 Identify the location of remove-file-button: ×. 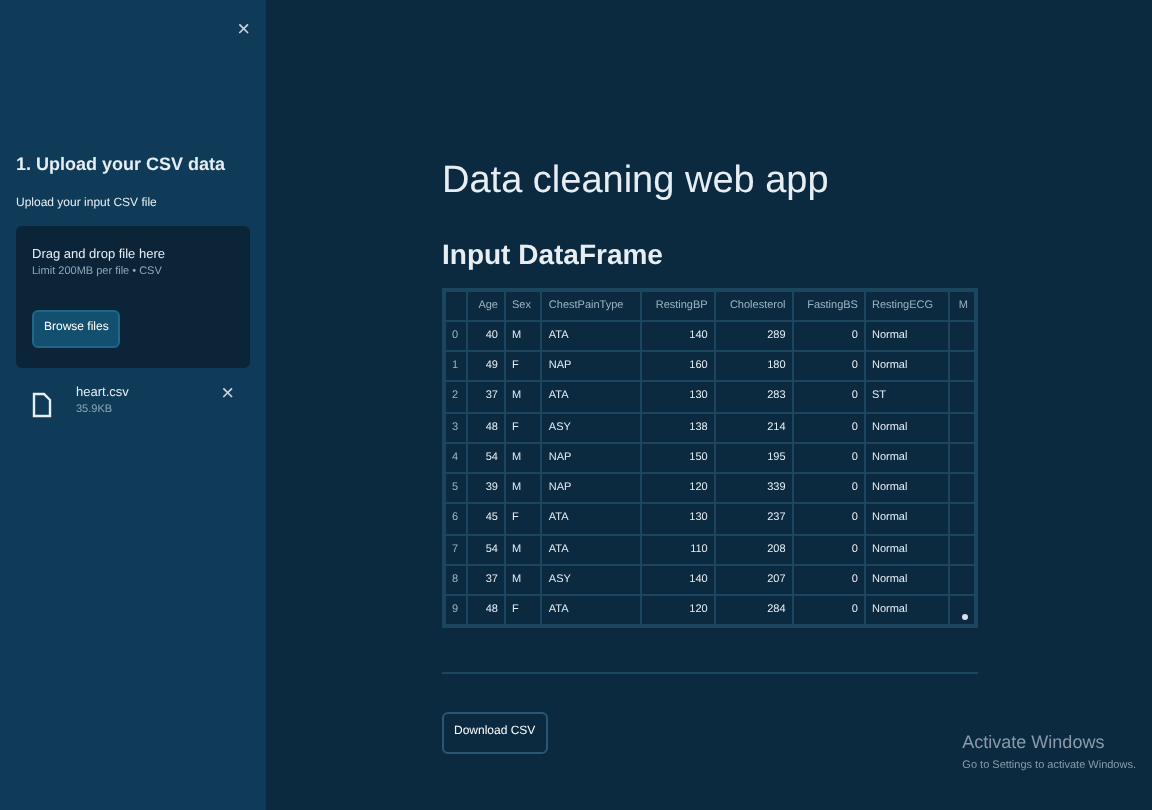
(227, 394).